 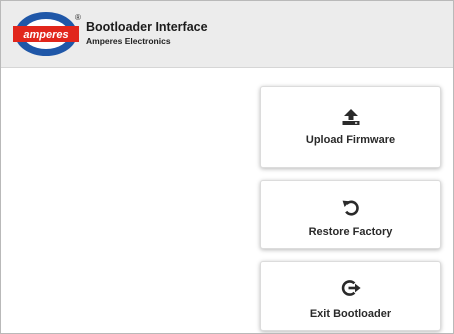 I want to click on amperes-logo: amperes, so click(x=46, y=34).